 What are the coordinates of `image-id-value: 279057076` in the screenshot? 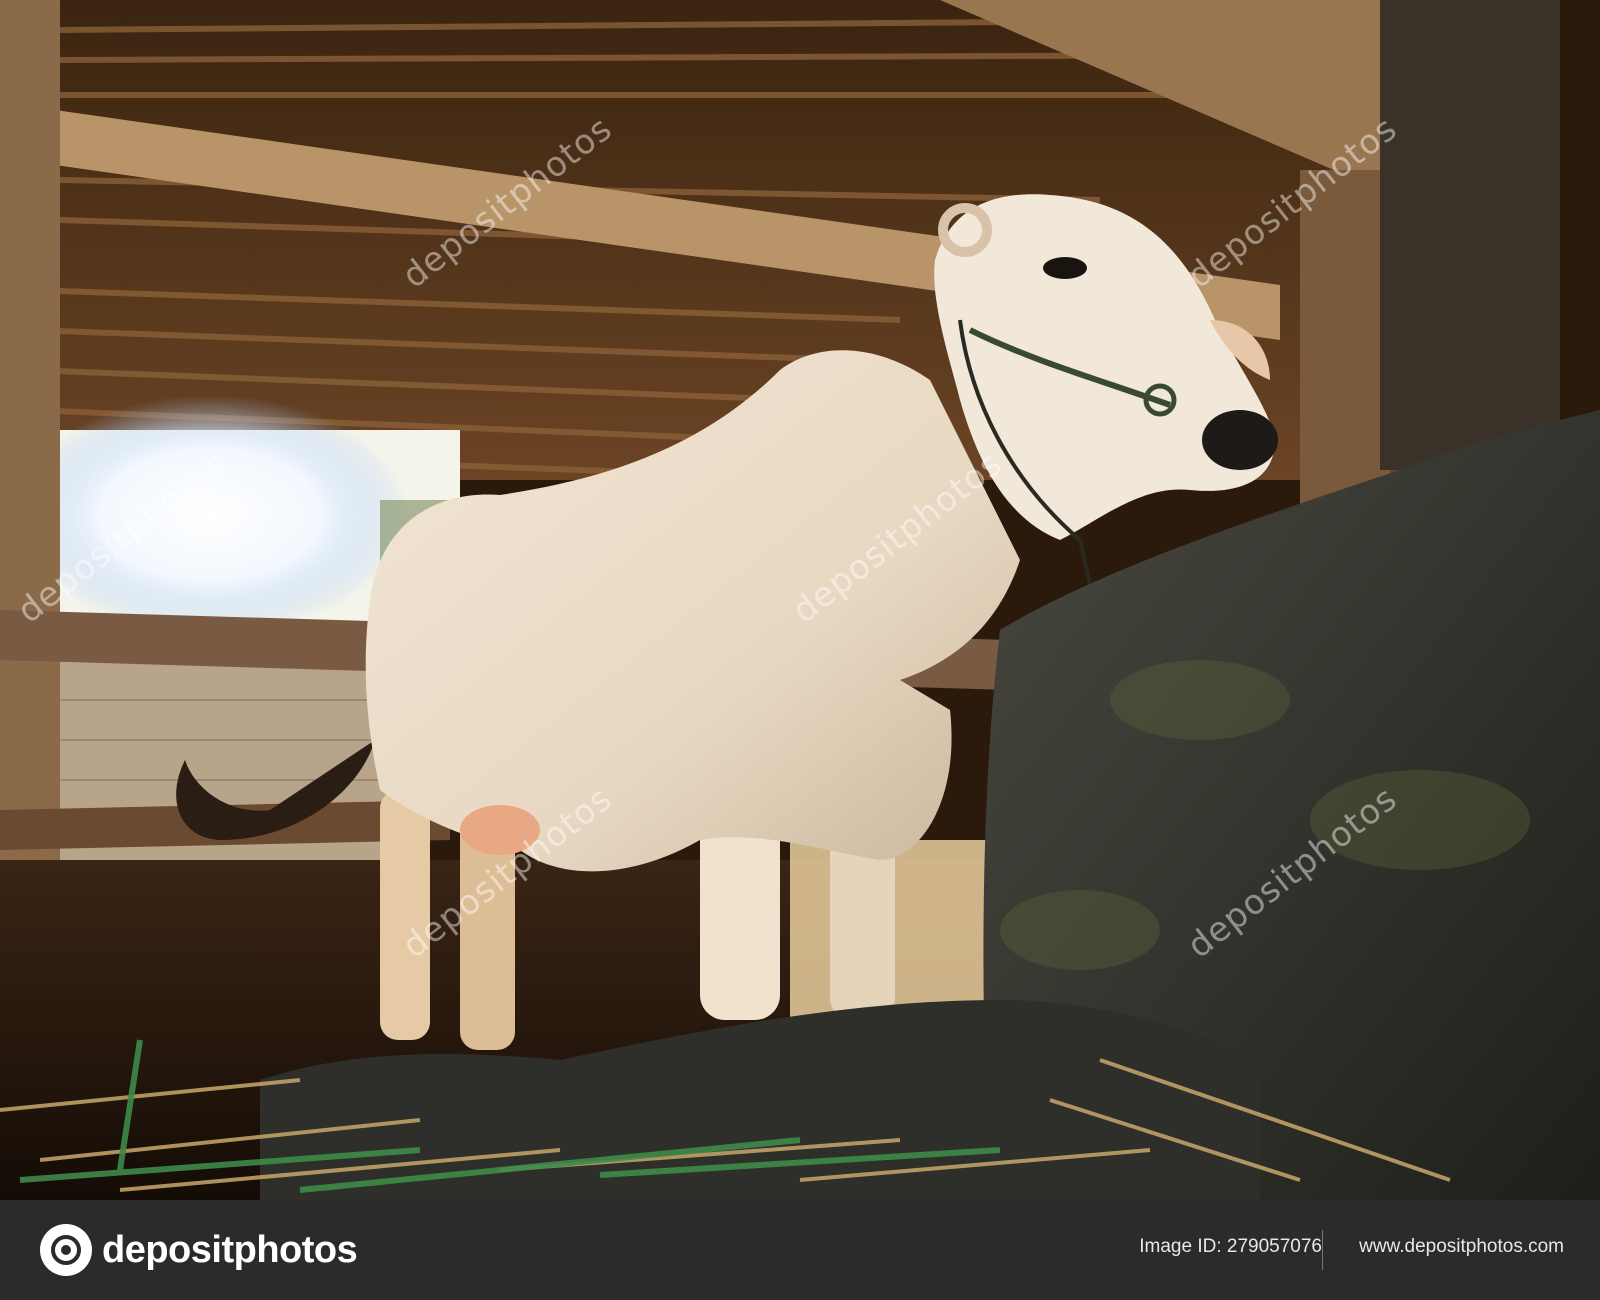 It's located at (1274, 1246).